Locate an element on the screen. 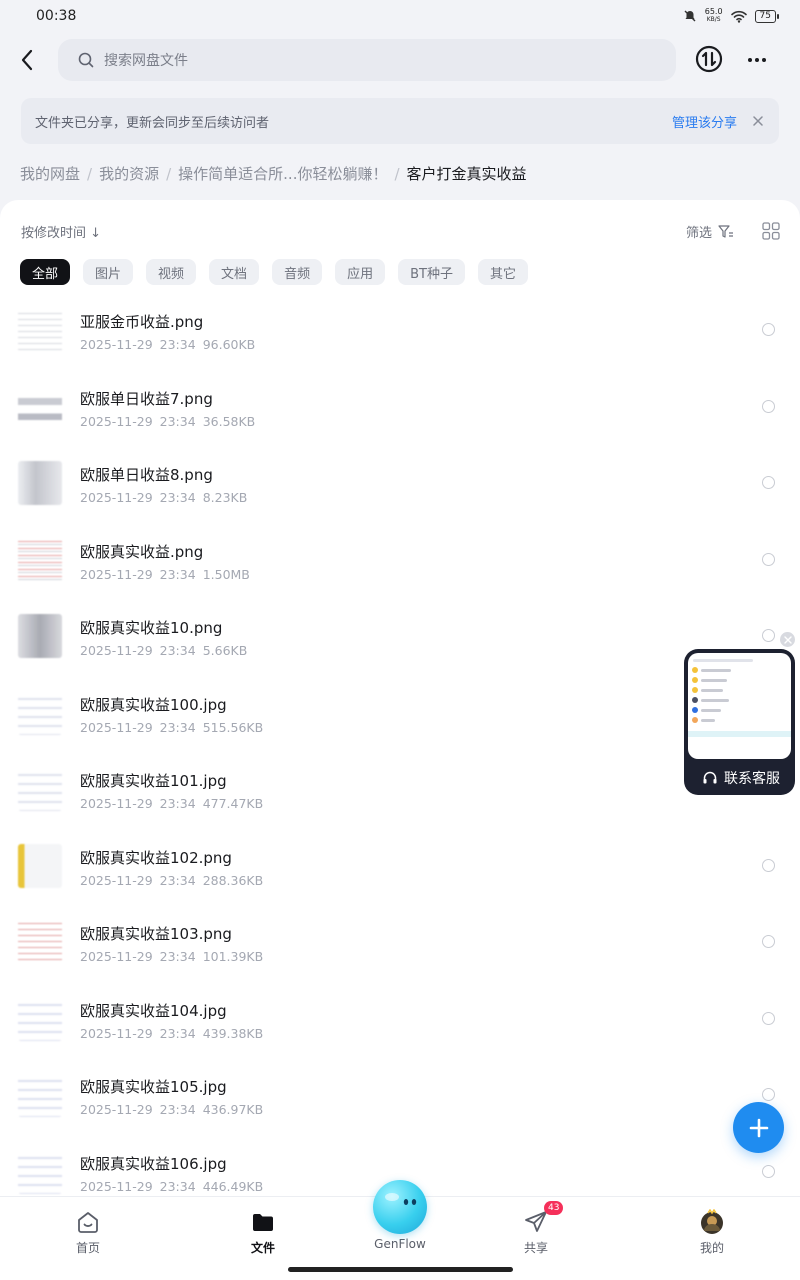 The height and width of the screenshot is (1280, 800). headset-icon is located at coordinates (710, 777).